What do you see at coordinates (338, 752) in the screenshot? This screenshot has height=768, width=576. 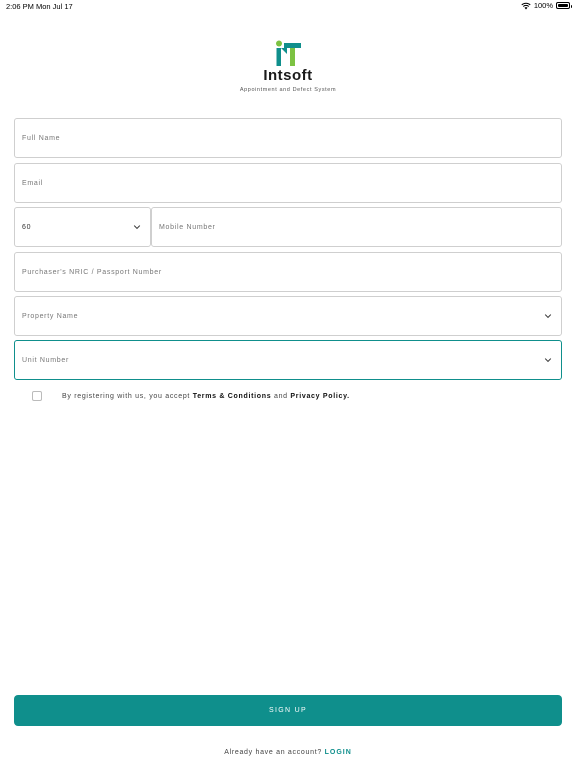 I see `login-link: LOGIN` at bounding box center [338, 752].